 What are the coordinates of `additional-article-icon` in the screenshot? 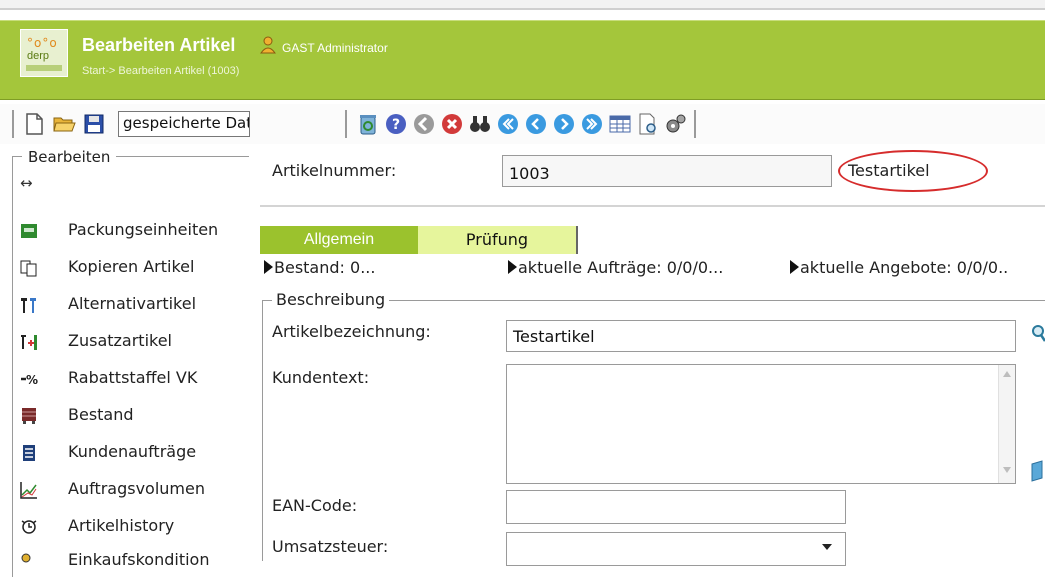 It's located at (29, 342).